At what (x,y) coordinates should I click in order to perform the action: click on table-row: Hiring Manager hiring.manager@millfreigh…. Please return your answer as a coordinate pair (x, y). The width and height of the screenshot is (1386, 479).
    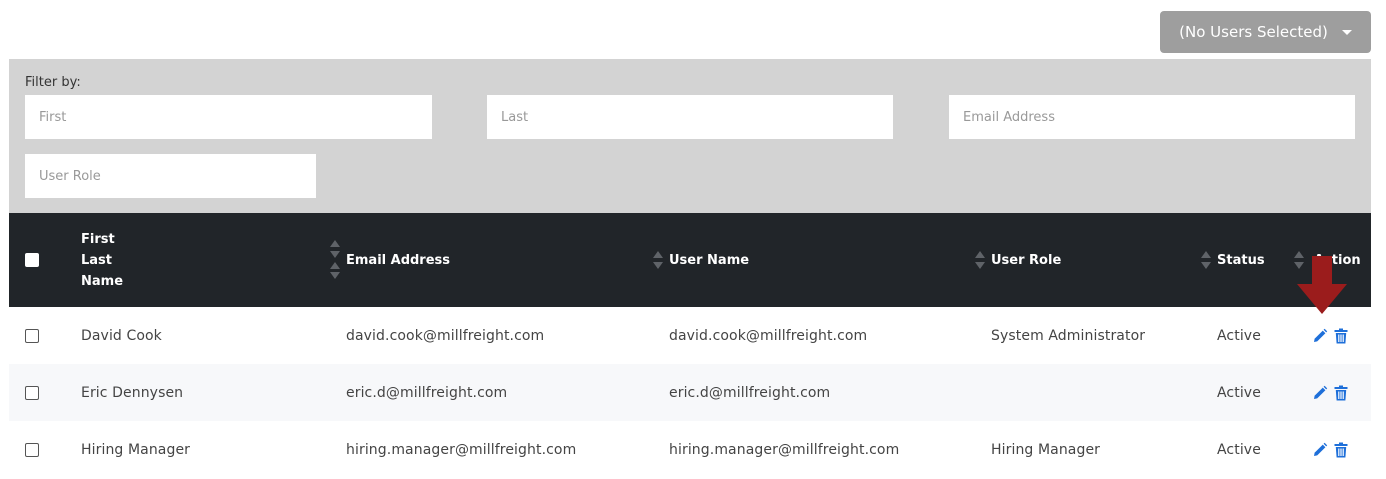
    Looking at the image, I should click on (690, 449).